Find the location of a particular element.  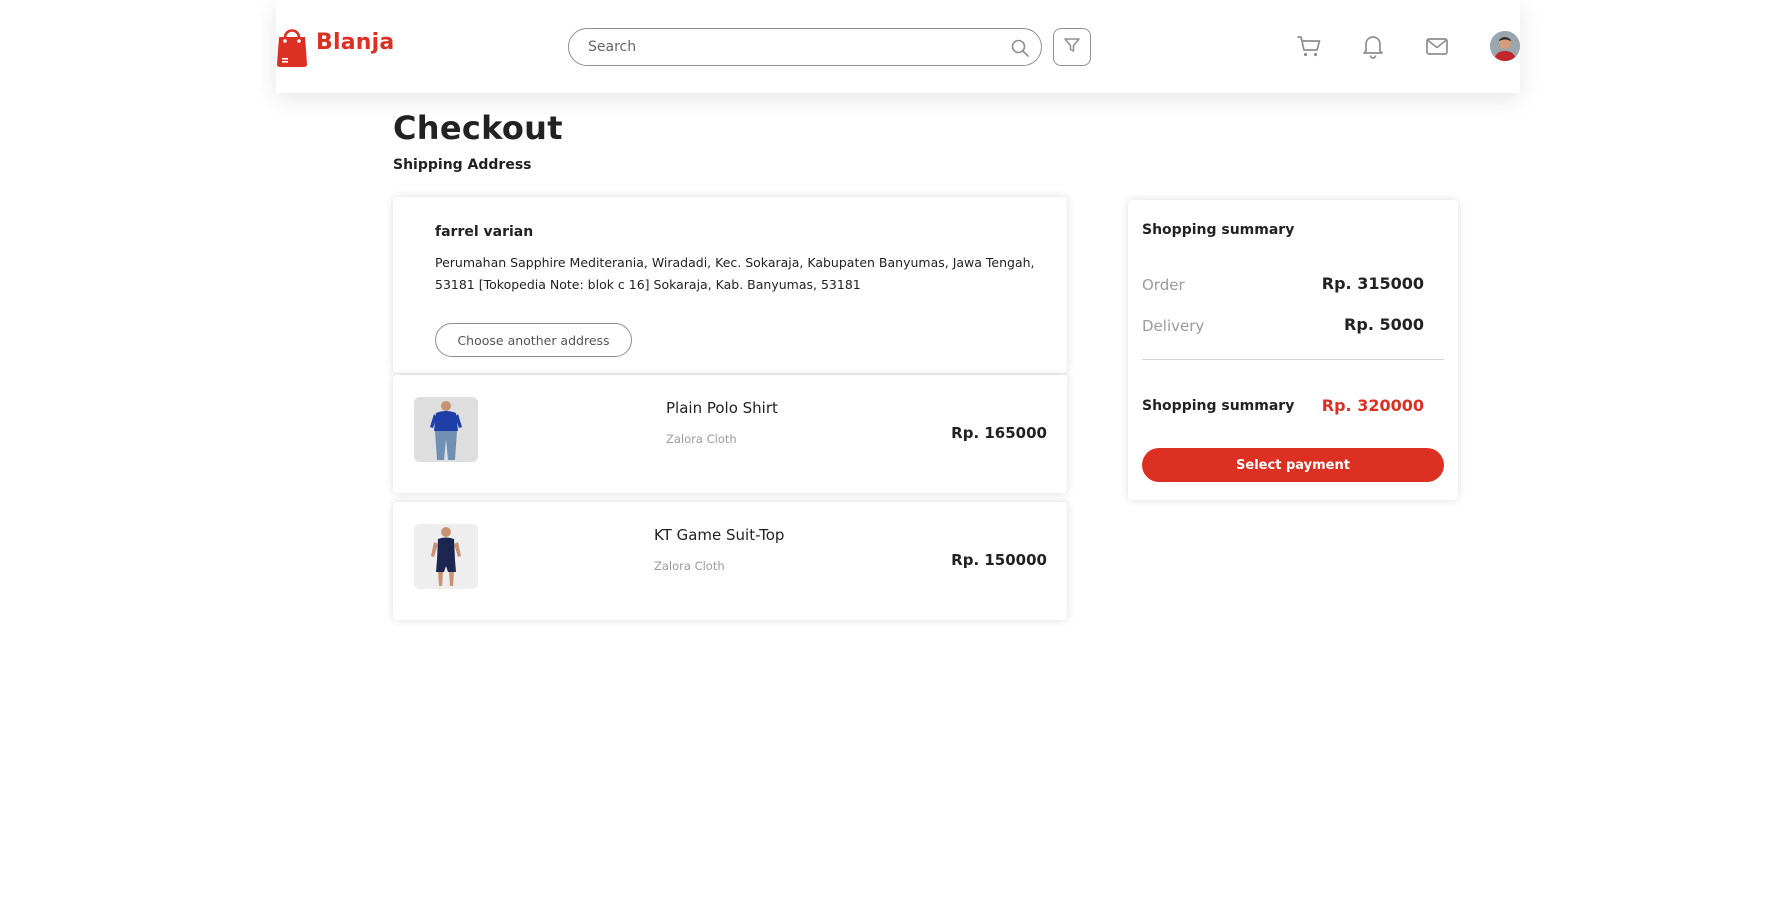

recipient-name: farrel varian is located at coordinates (484, 232).